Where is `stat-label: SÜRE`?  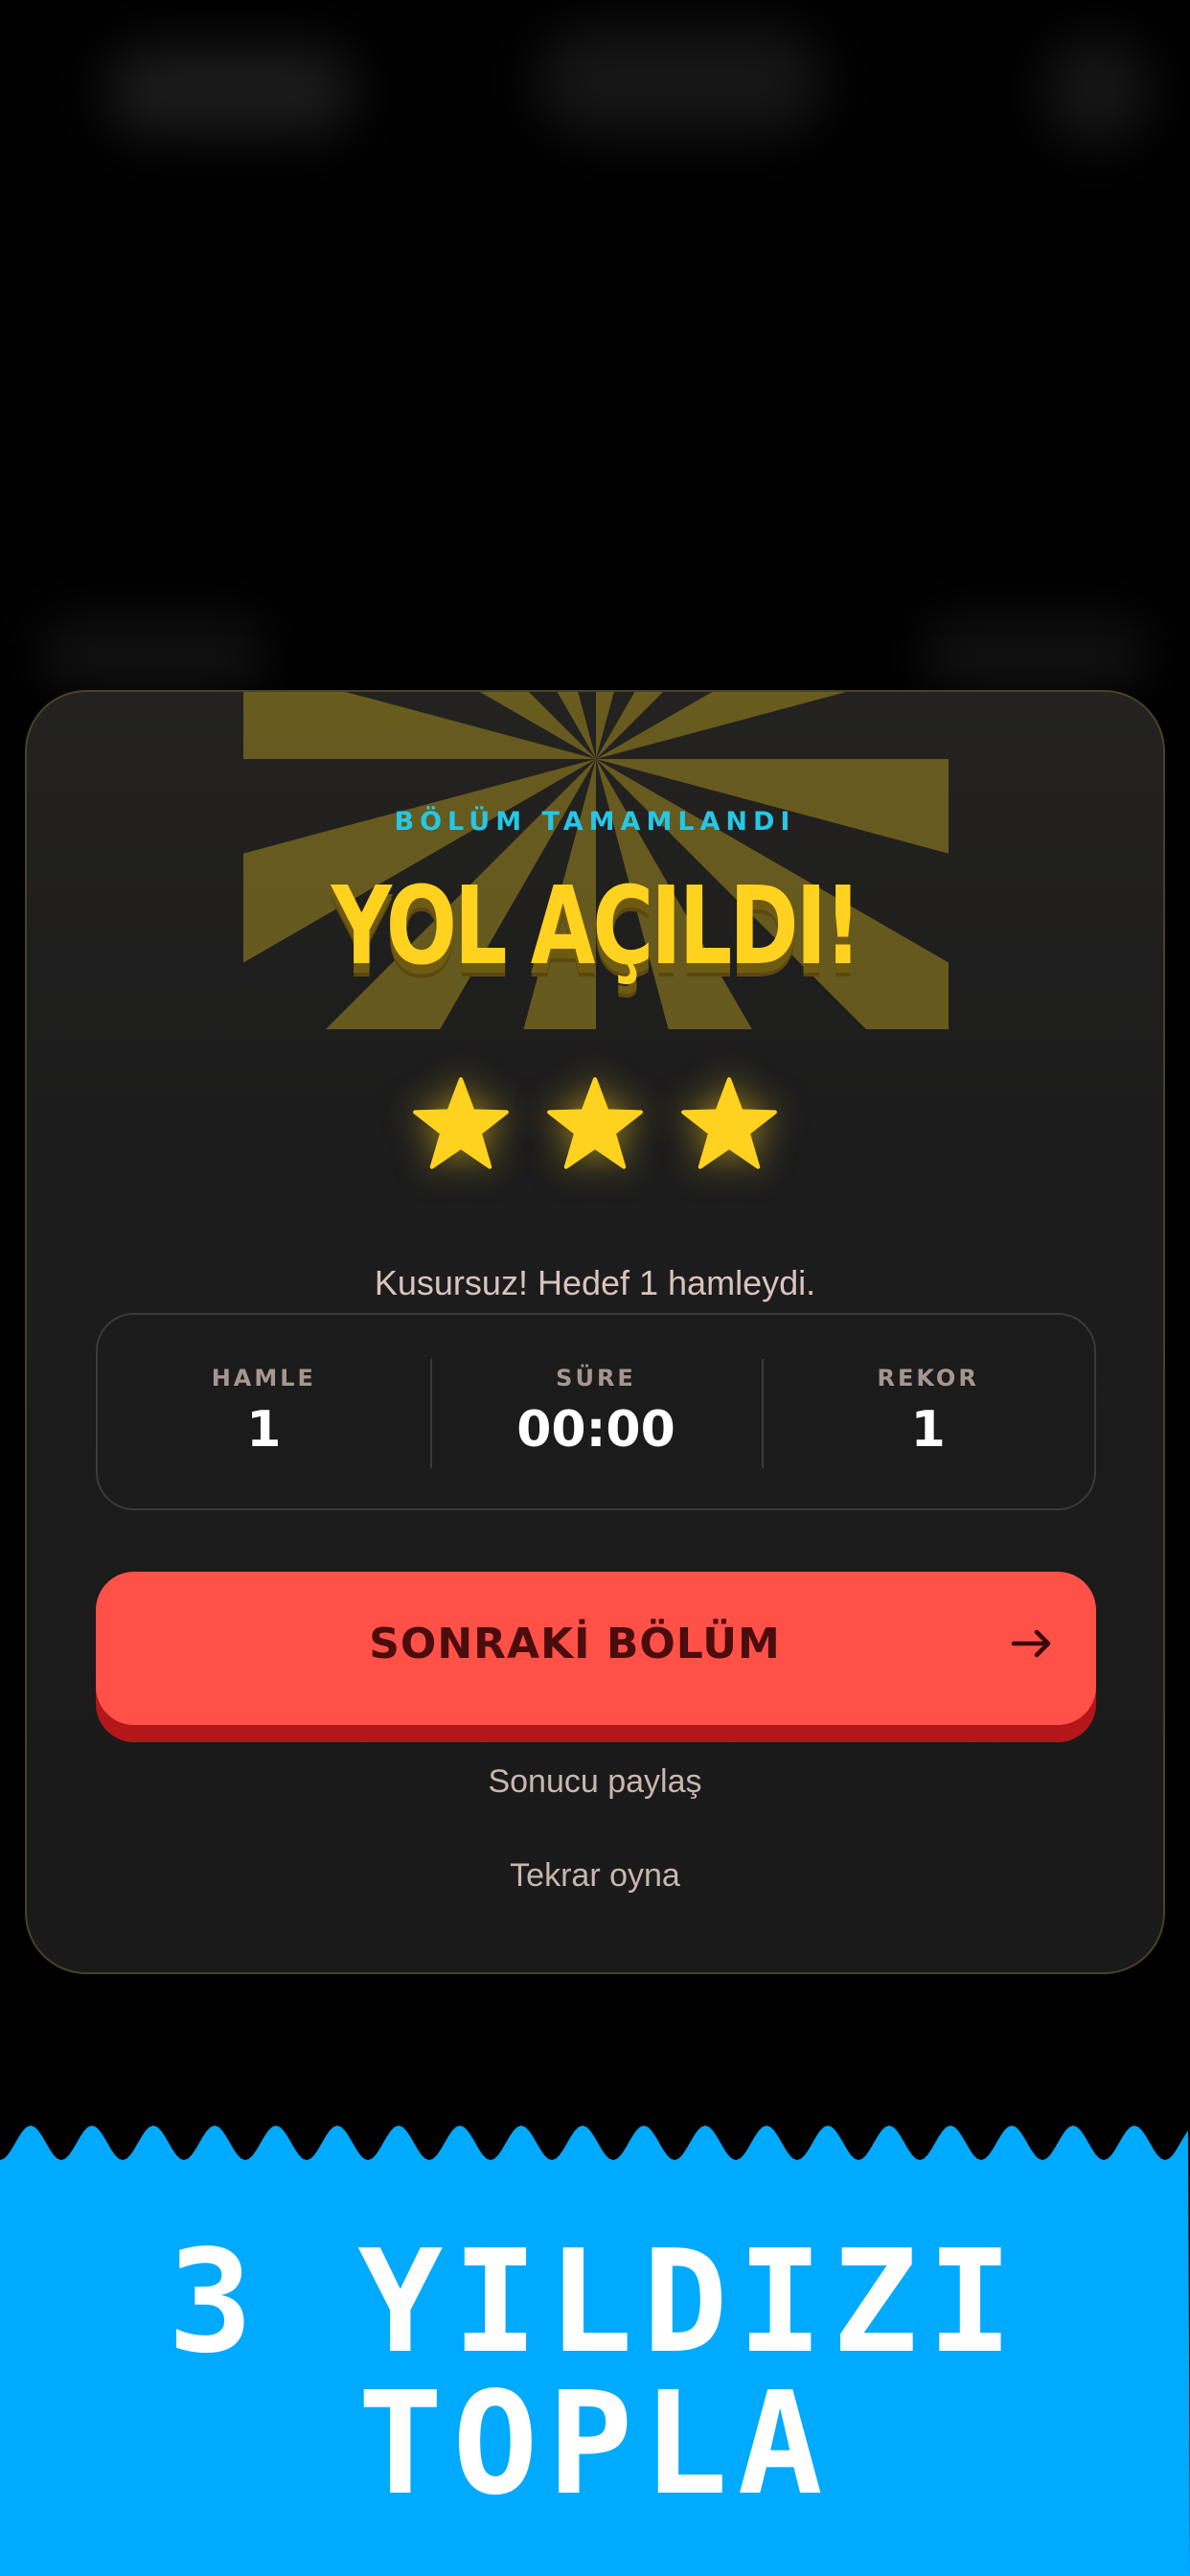 stat-label: SÜRE is located at coordinates (596, 1378).